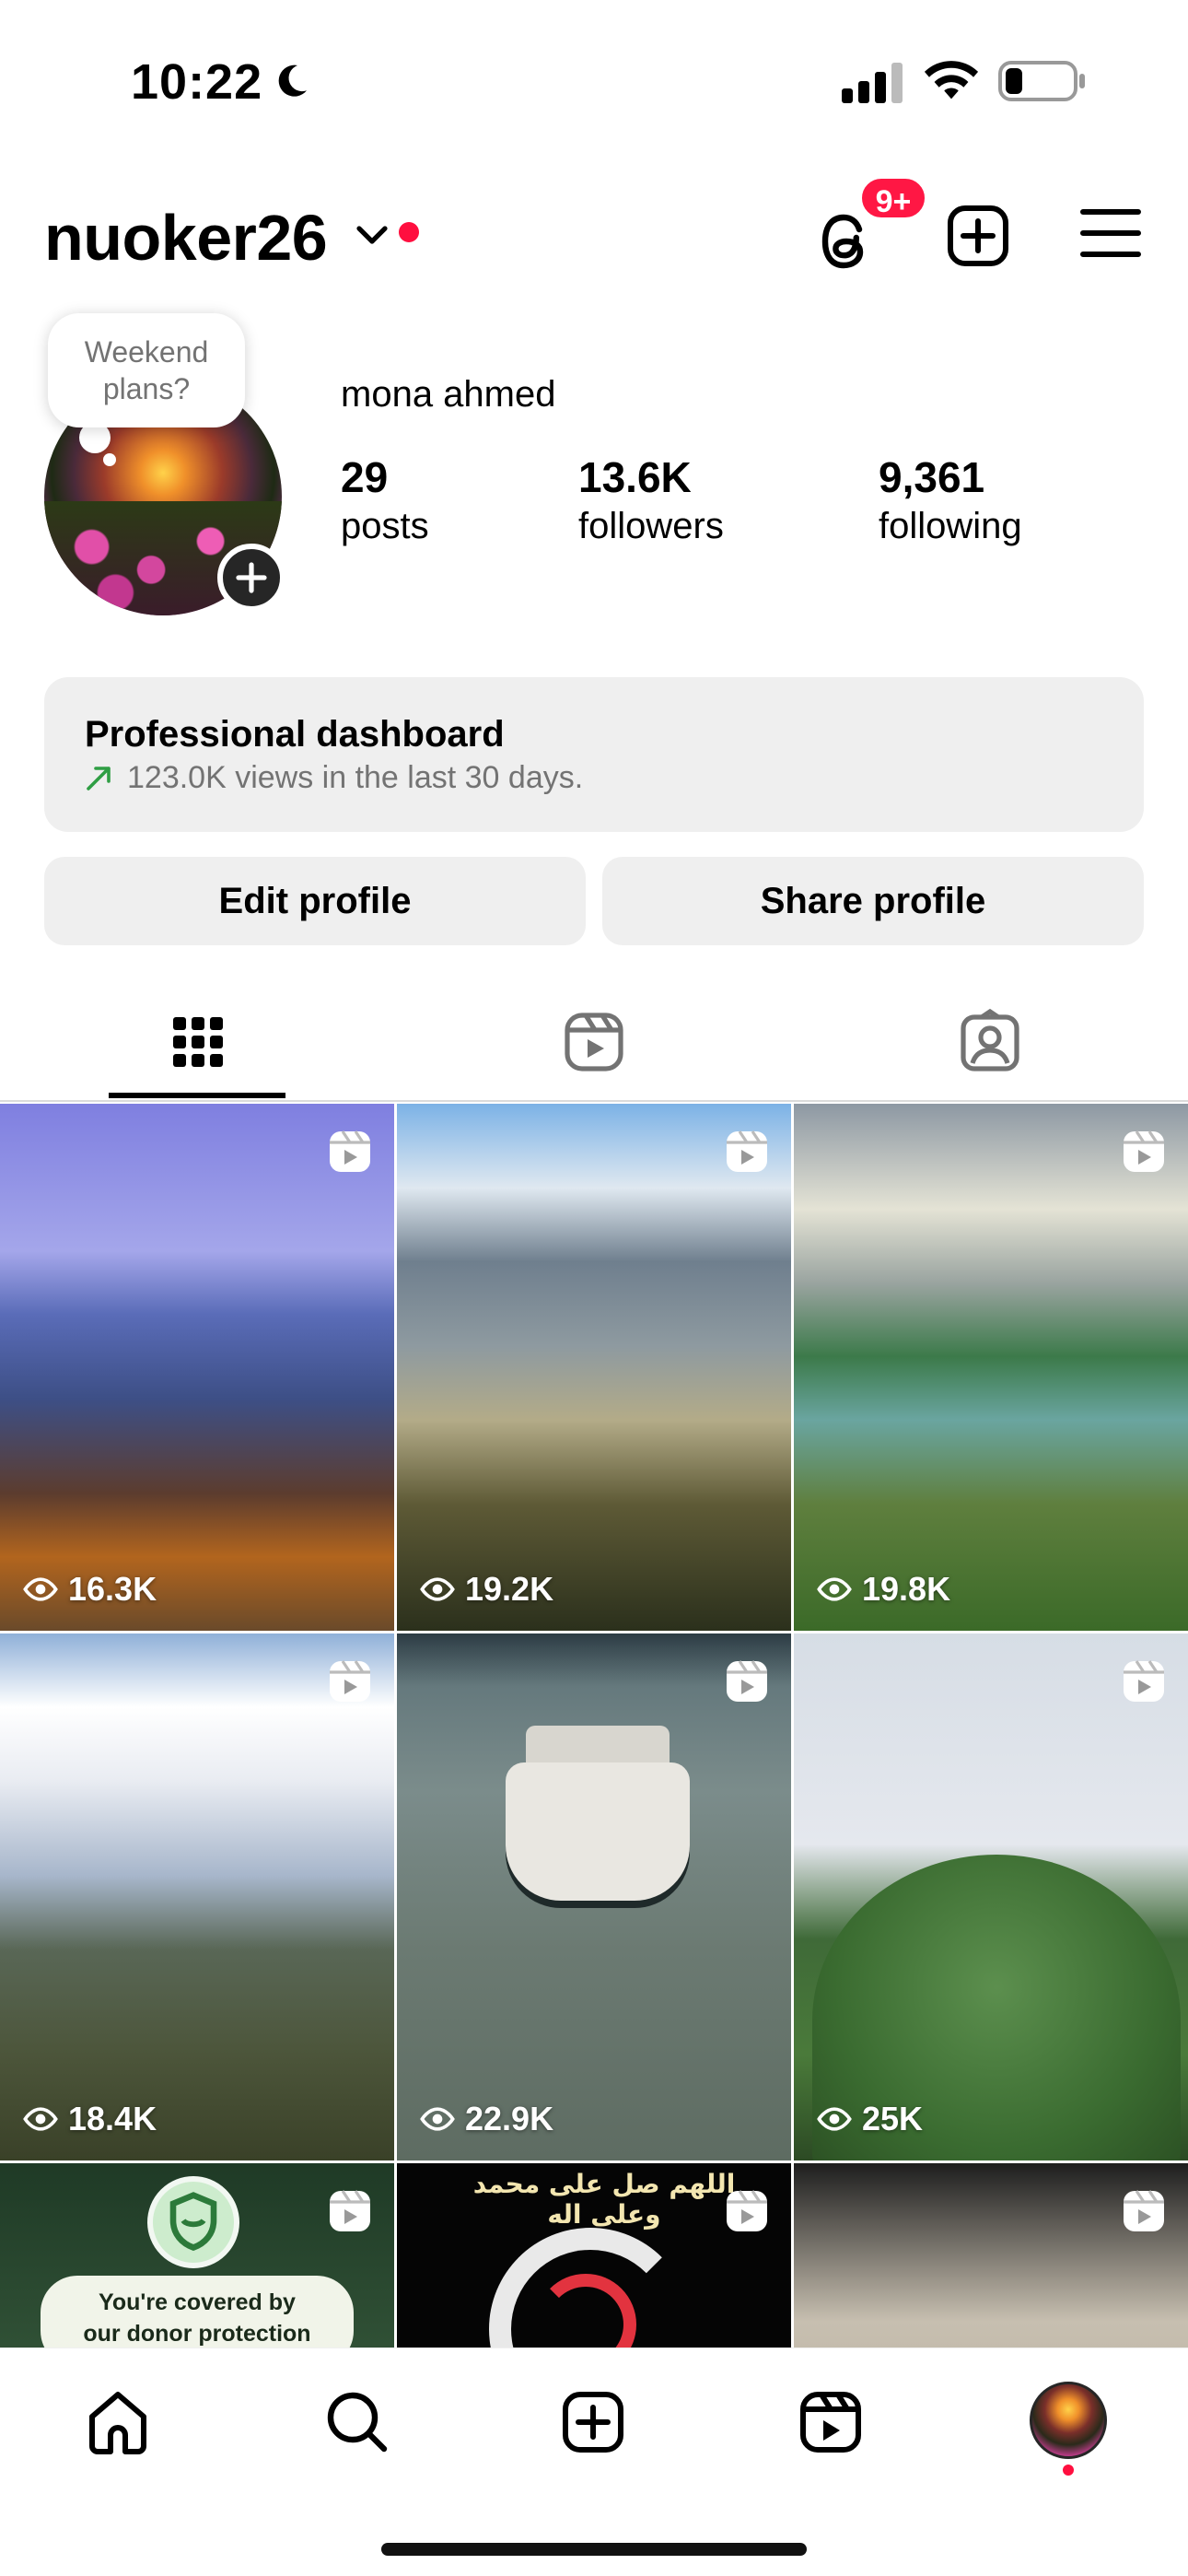  I want to click on cellular-signal-icon, so click(872, 83).